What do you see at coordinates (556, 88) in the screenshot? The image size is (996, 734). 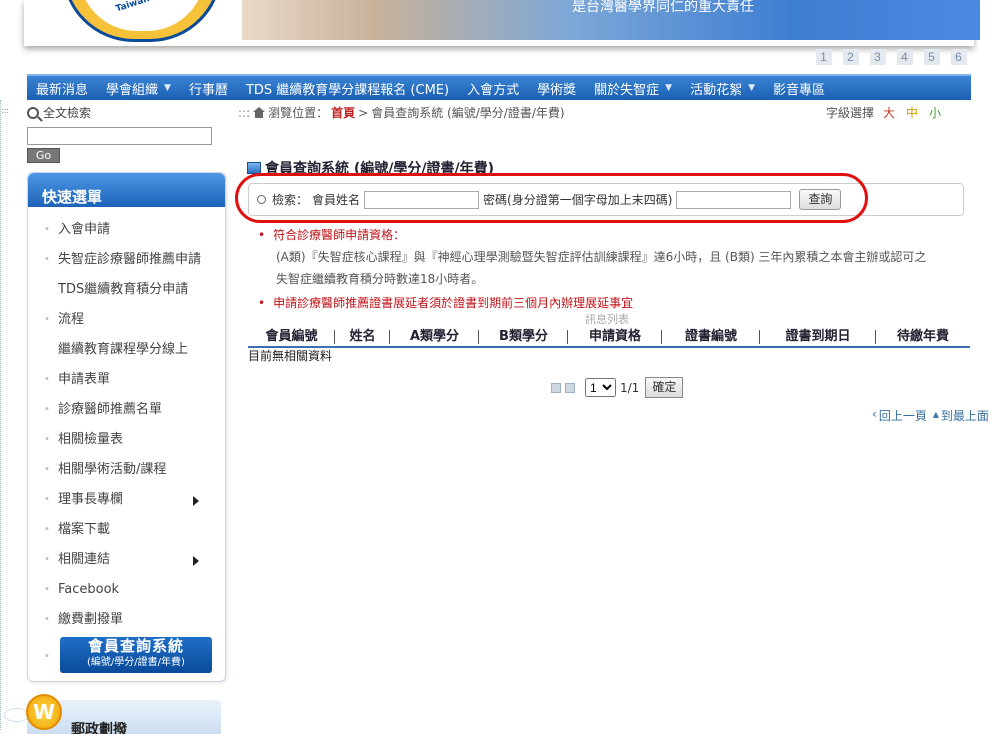 I see `nav-item-5: 學術獎` at bounding box center [556, 88].